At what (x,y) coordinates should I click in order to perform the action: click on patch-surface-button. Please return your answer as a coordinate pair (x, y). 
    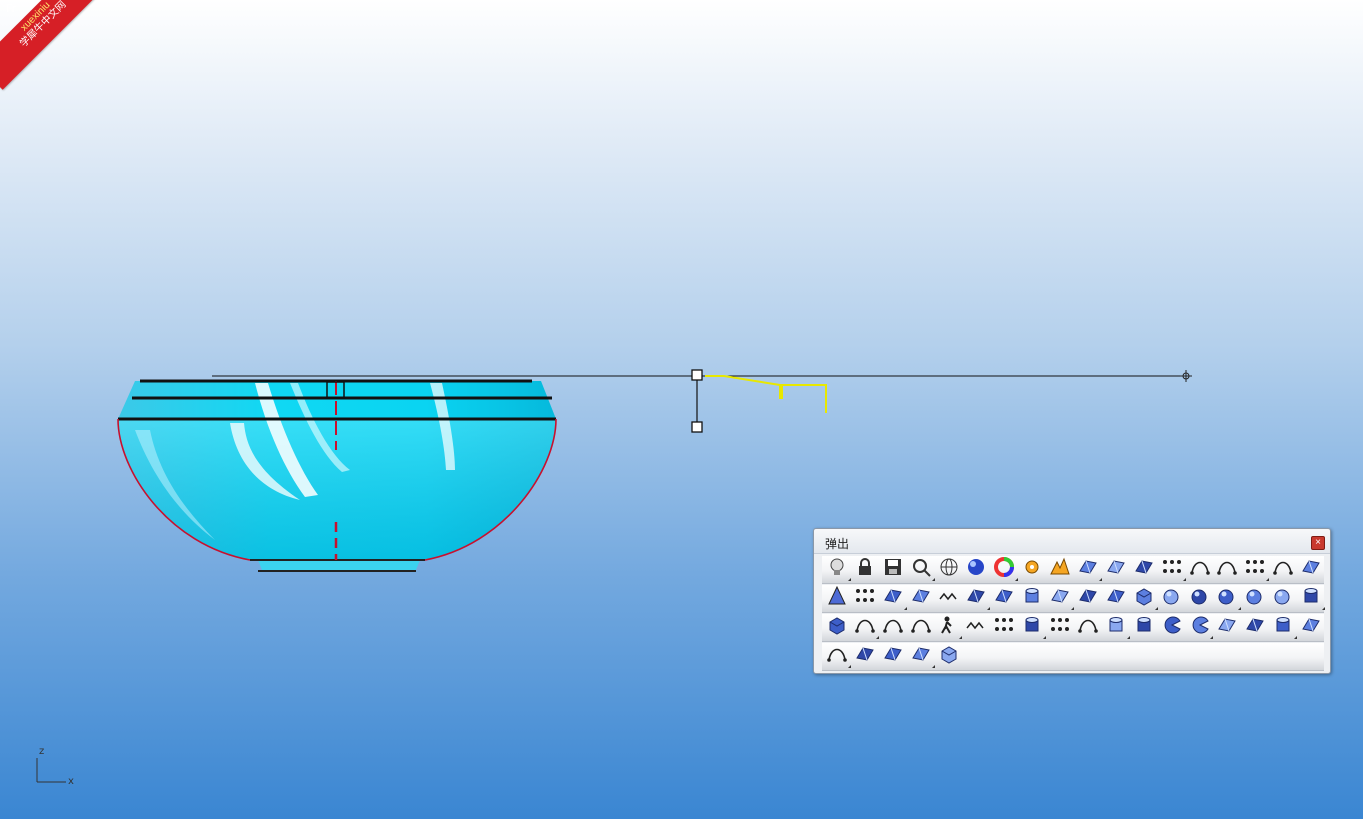
    Looking at the image, I should click on (1116, 570).